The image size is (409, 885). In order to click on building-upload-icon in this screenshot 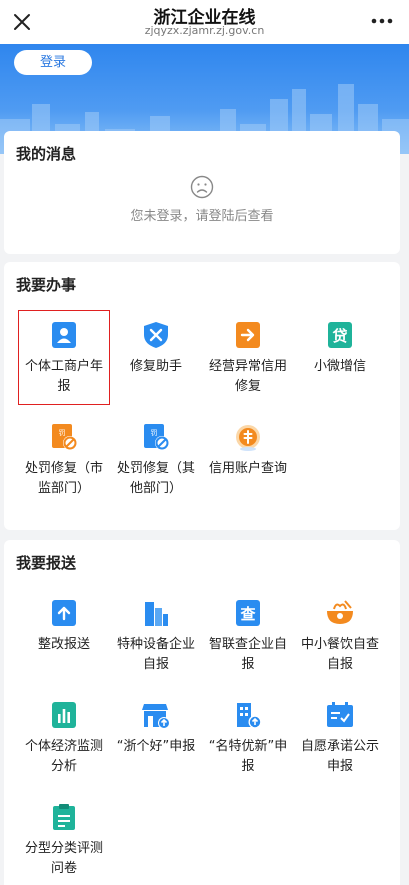, I will do `click(249, 716)`.